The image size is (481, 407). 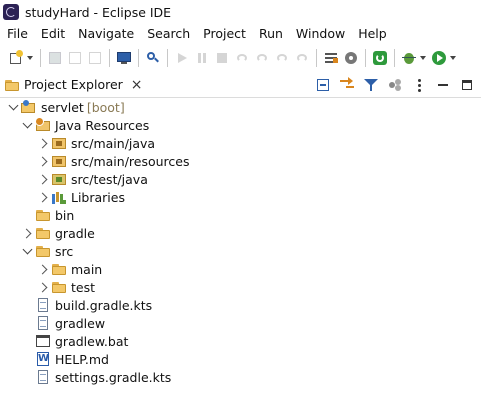 I want to click on new-dropdown-arrow-icon, so click(x=30, y=58).